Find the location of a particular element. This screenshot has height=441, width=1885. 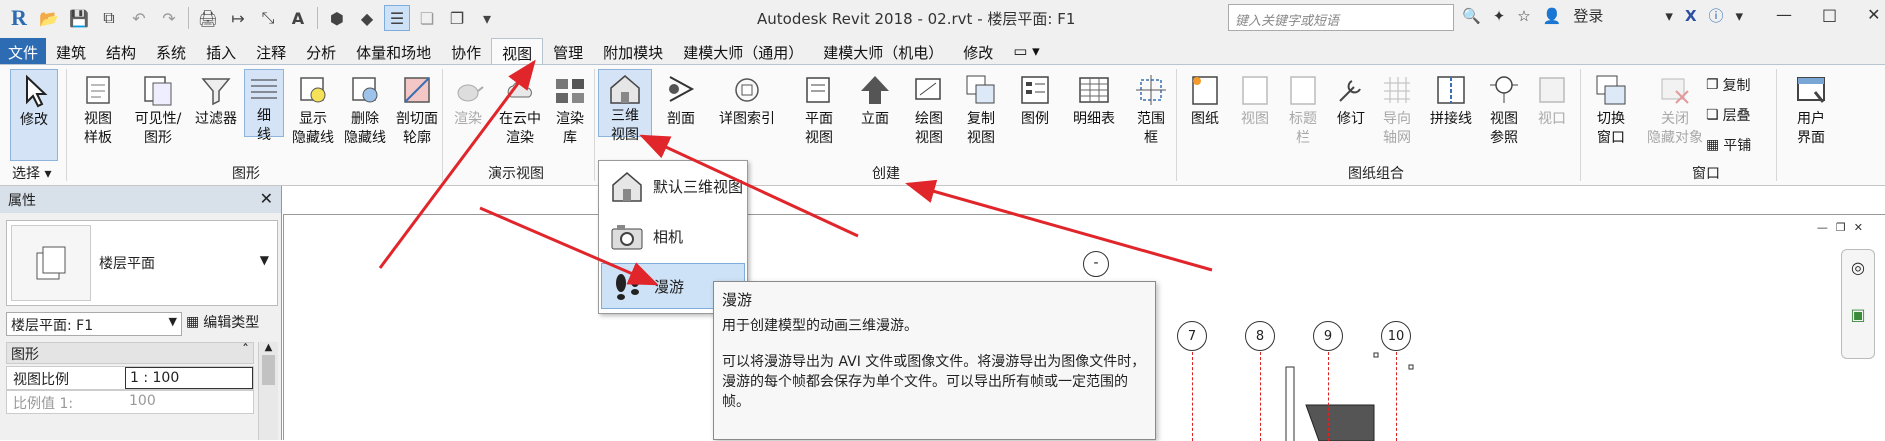

tab-11: 附加模块 is located at coordinates (633, 51).